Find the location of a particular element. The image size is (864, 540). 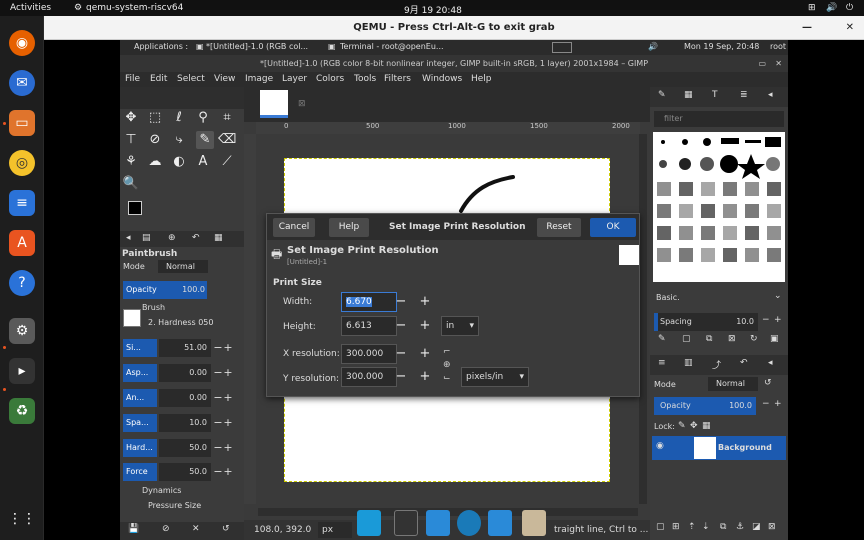

hardness-row: Hard... 50.0− + is located at coordinates (182, 448).